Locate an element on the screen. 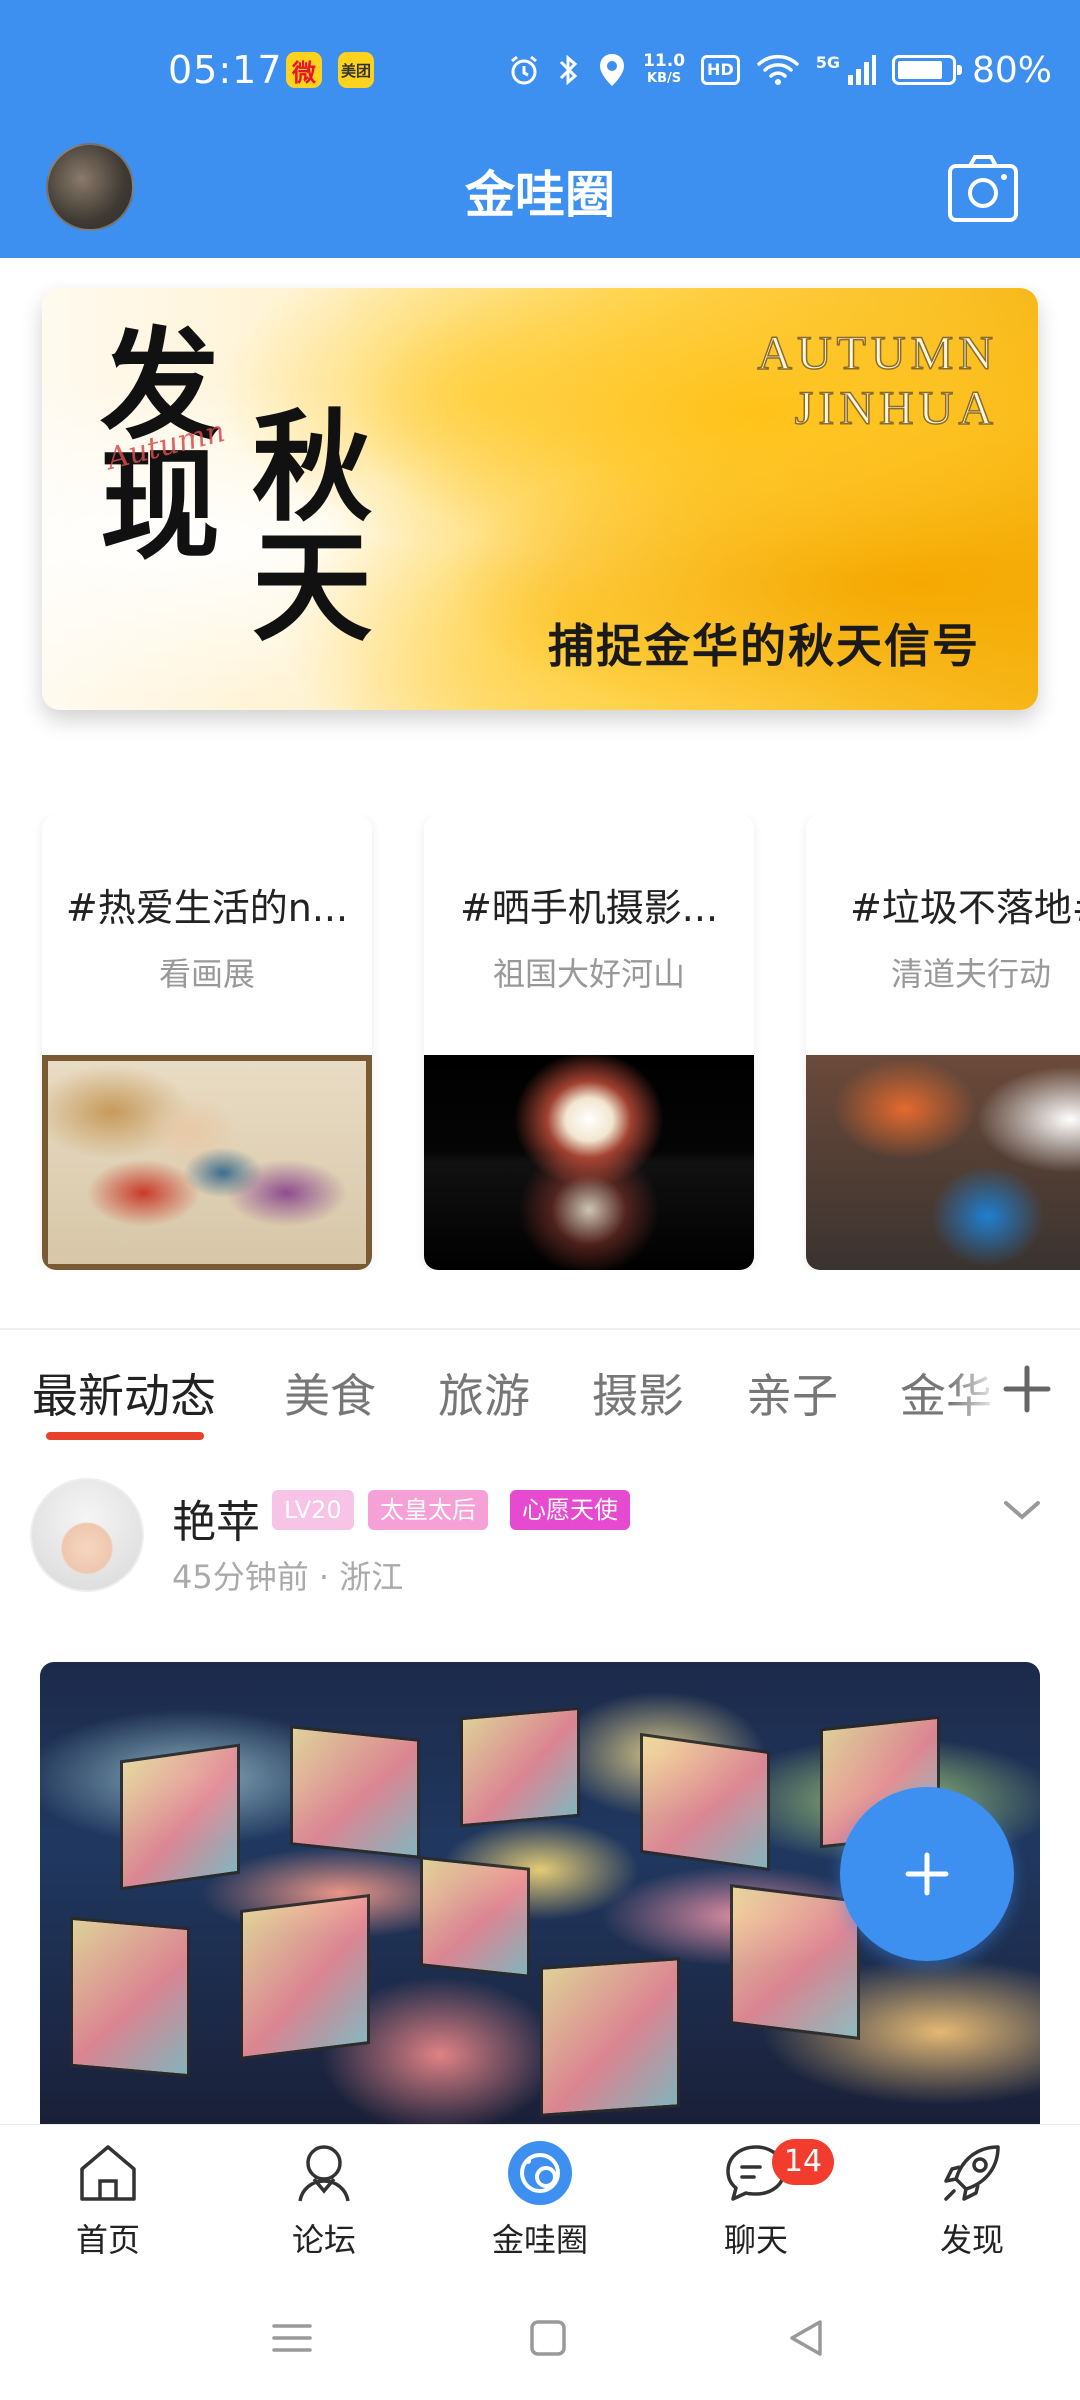 This screenshot has height=2400, width=1080. rocket-icon is located at coordinates (972, 2173).